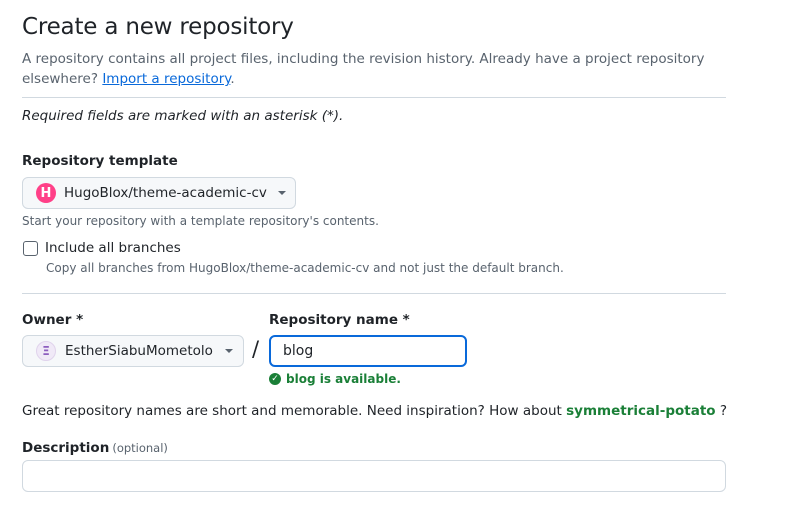 This screenshot has width=788, height=505. What do you see at coordinates (368, 351) in the screenshot?
I see `repo-name-input: blog` at bounding box center [368, 351].